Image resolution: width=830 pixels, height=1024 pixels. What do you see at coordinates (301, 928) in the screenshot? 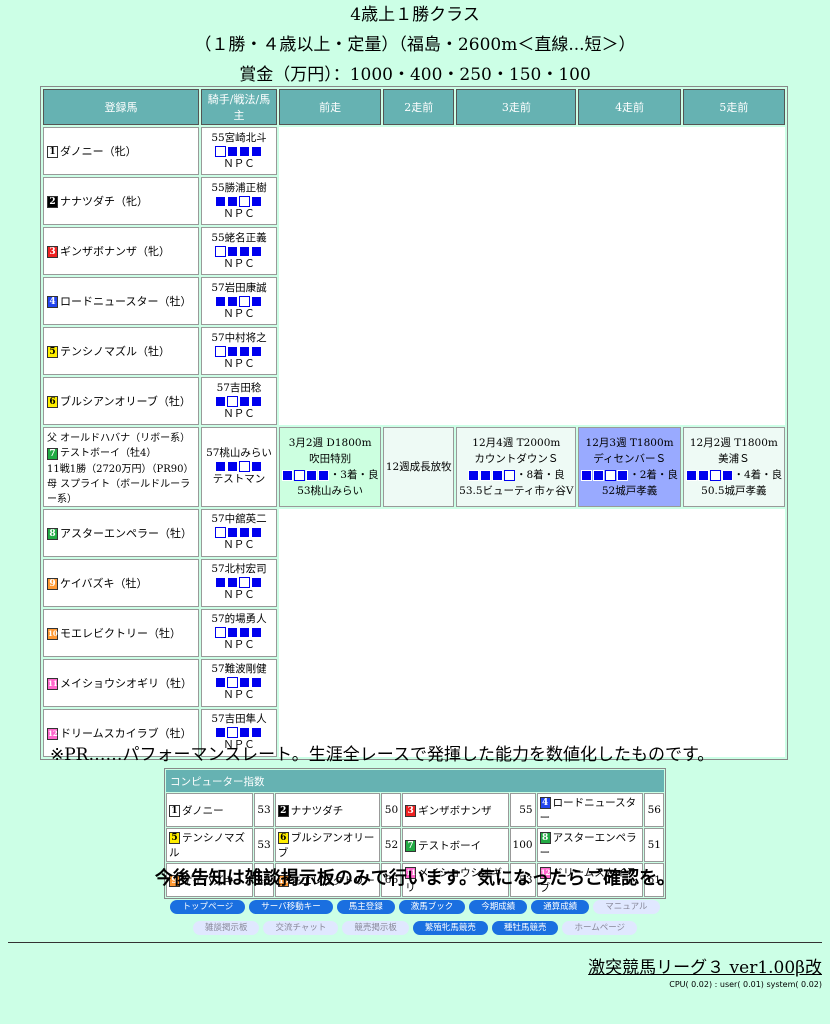
I see `nav-button: 交流チャット` at bounding box center [301, 928].